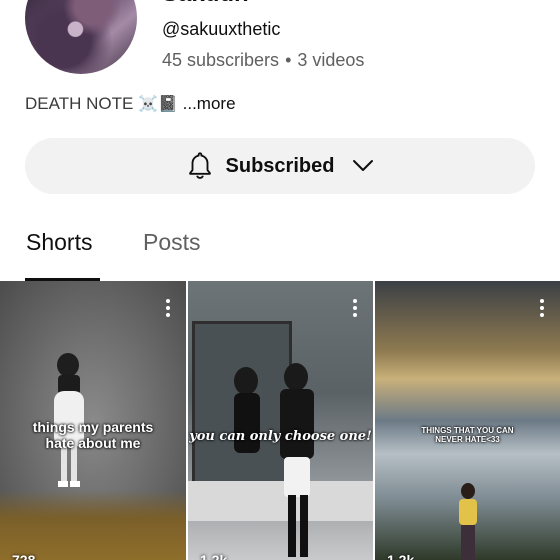  I want to click on description-text: DEATH NOTE, so click(79, 103).